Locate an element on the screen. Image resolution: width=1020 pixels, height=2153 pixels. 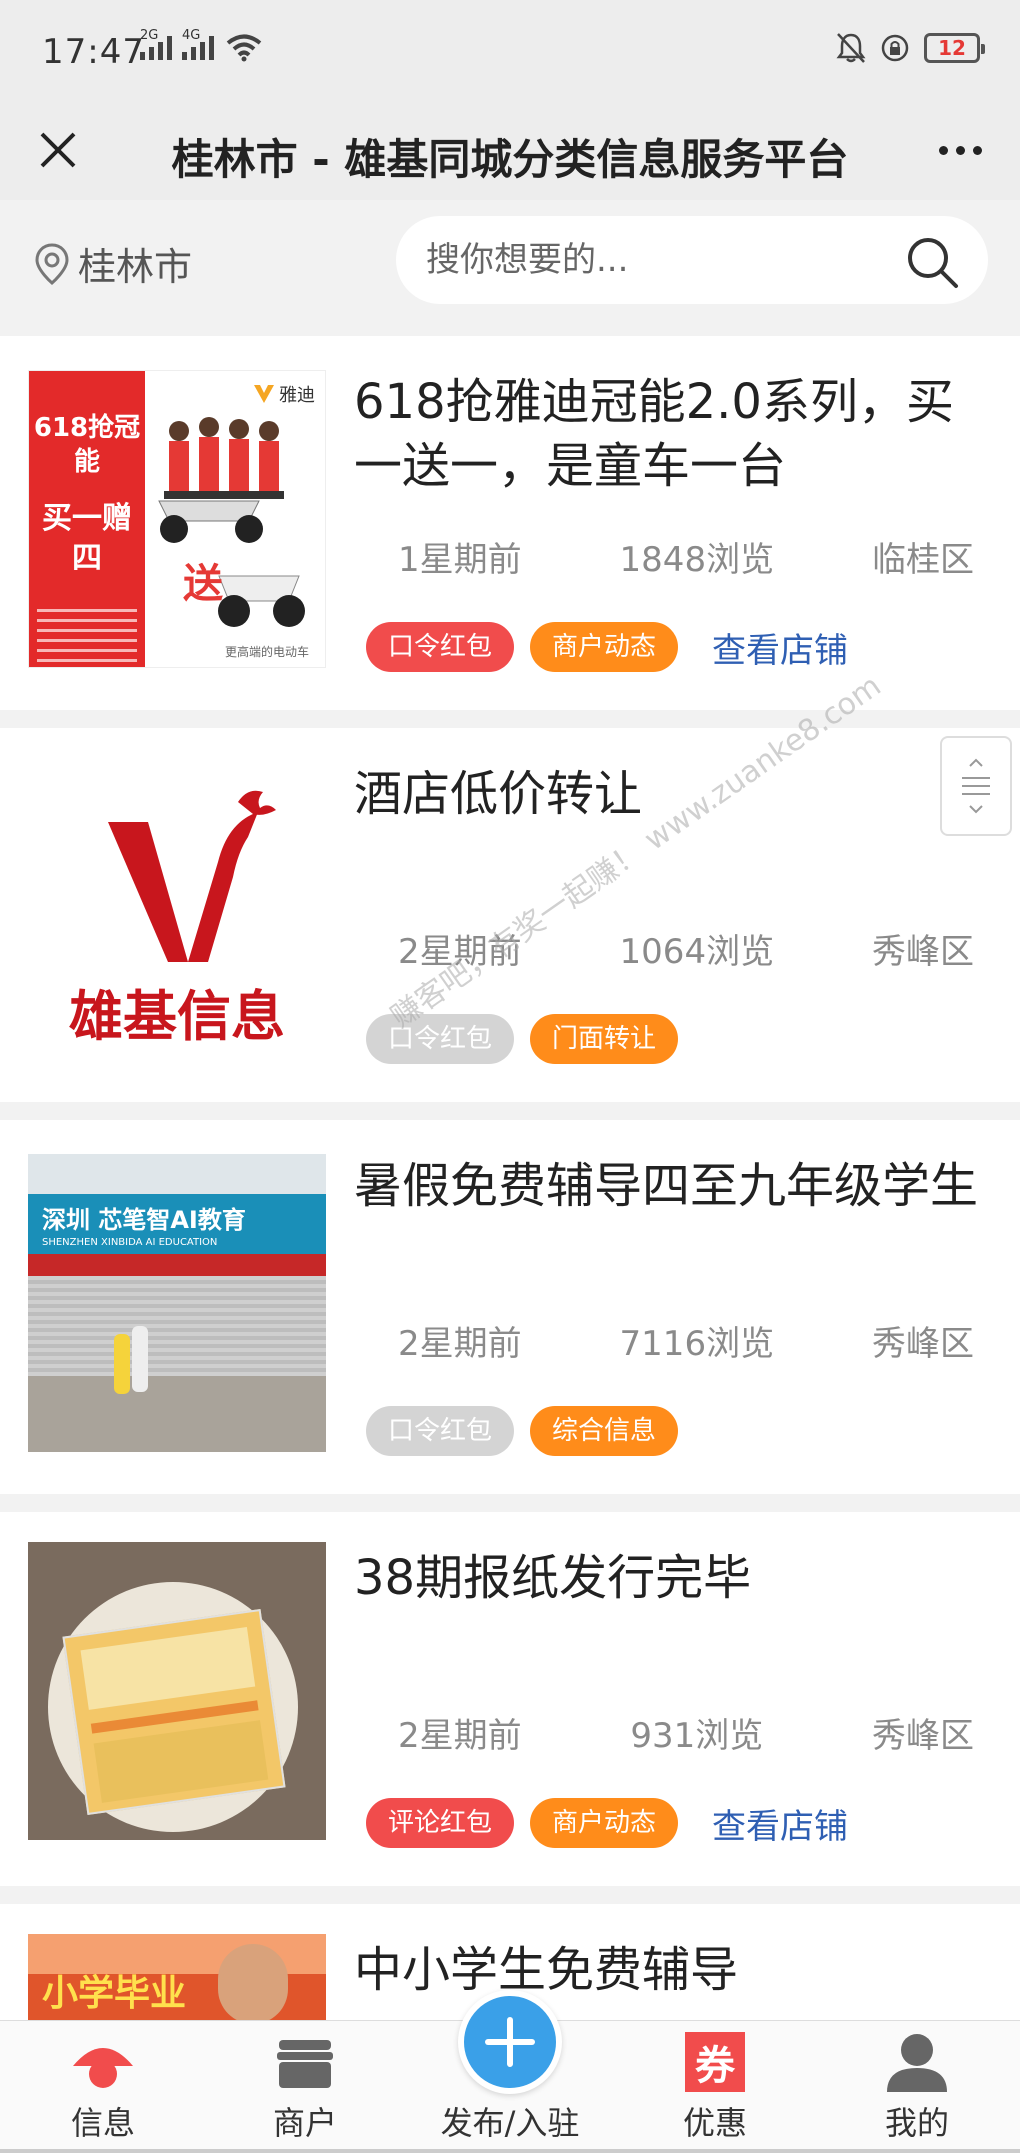
post-thumbnail: 小学毕业 is located at coordinates (177, 1977).